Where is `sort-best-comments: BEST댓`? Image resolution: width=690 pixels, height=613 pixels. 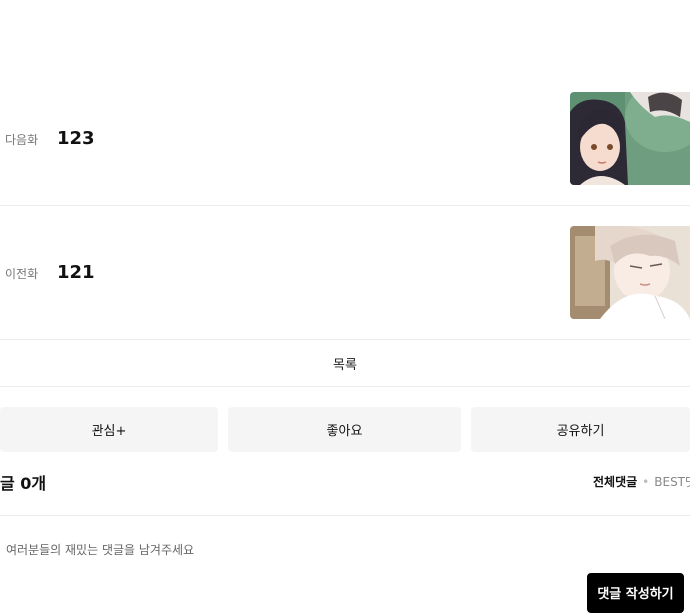
sort-best-comments: BEST댓 is located at coordinates (672, 482).